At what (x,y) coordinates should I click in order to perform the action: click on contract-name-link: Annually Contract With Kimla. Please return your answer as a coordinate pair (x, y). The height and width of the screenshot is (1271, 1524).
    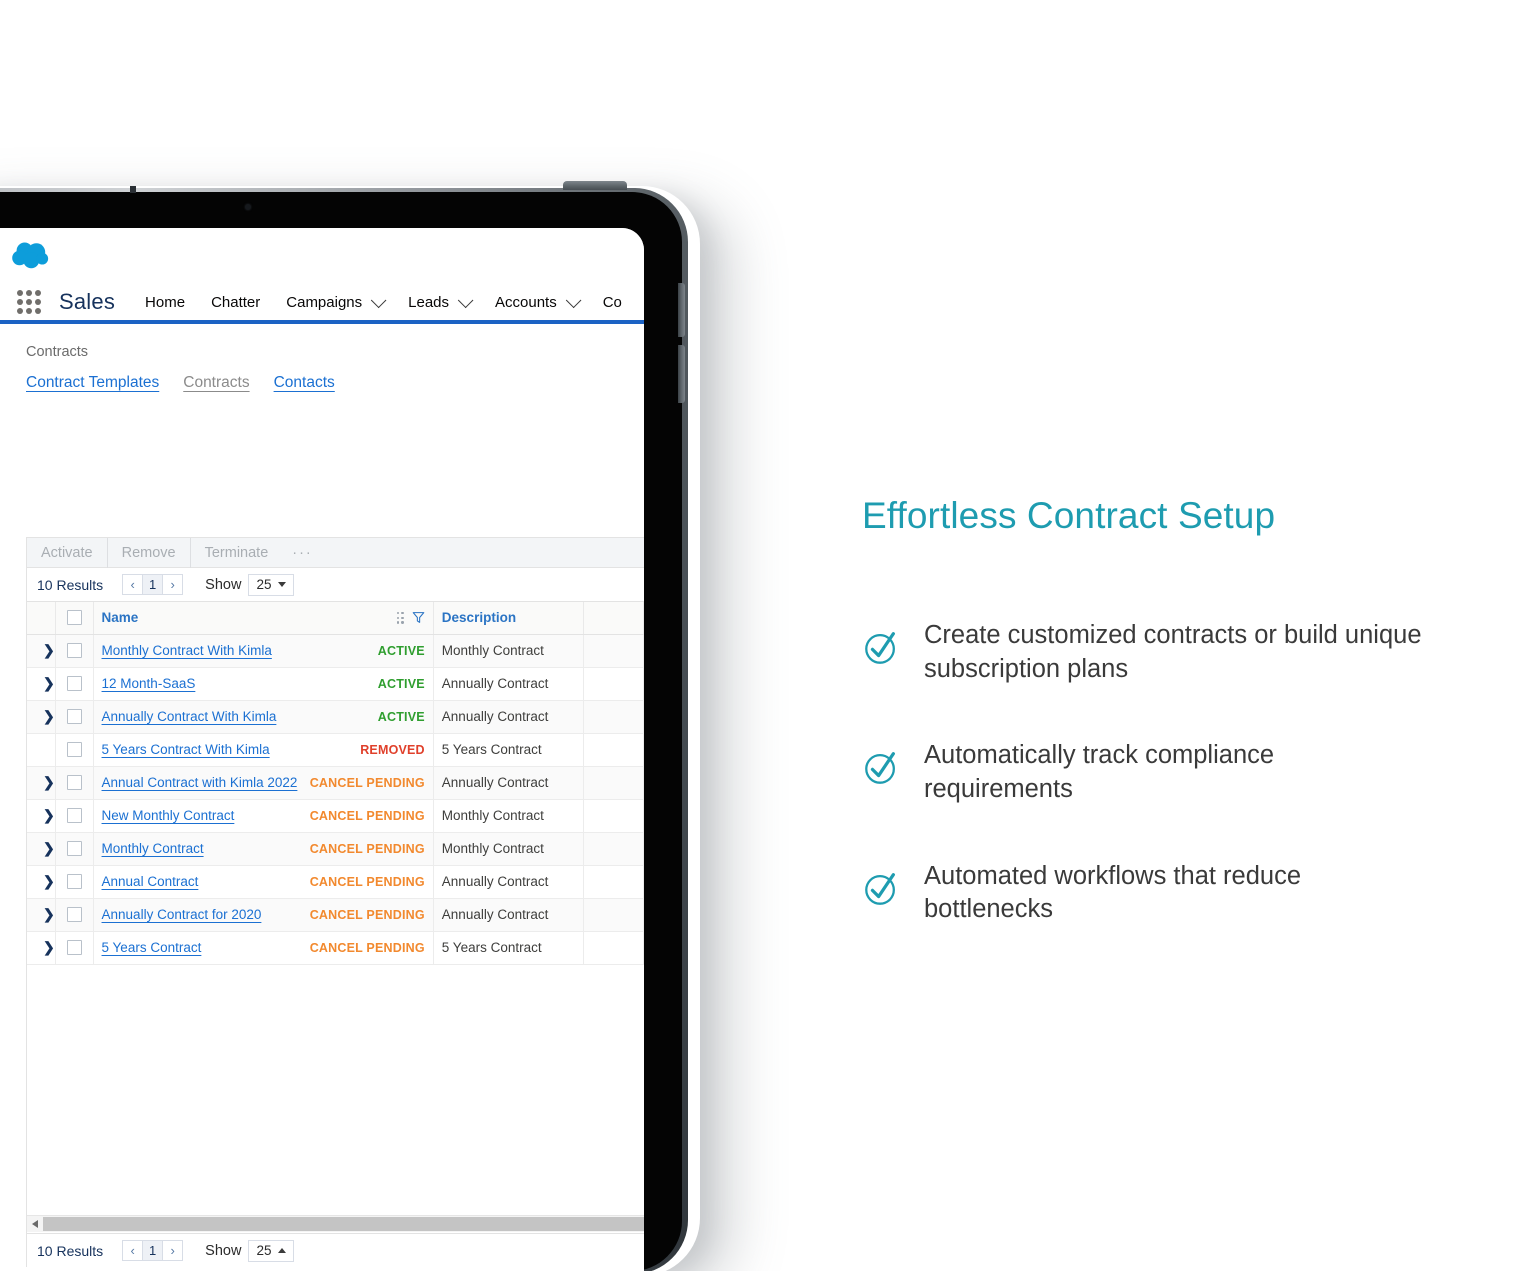
    Looking at the image, I should click on (189, 716).